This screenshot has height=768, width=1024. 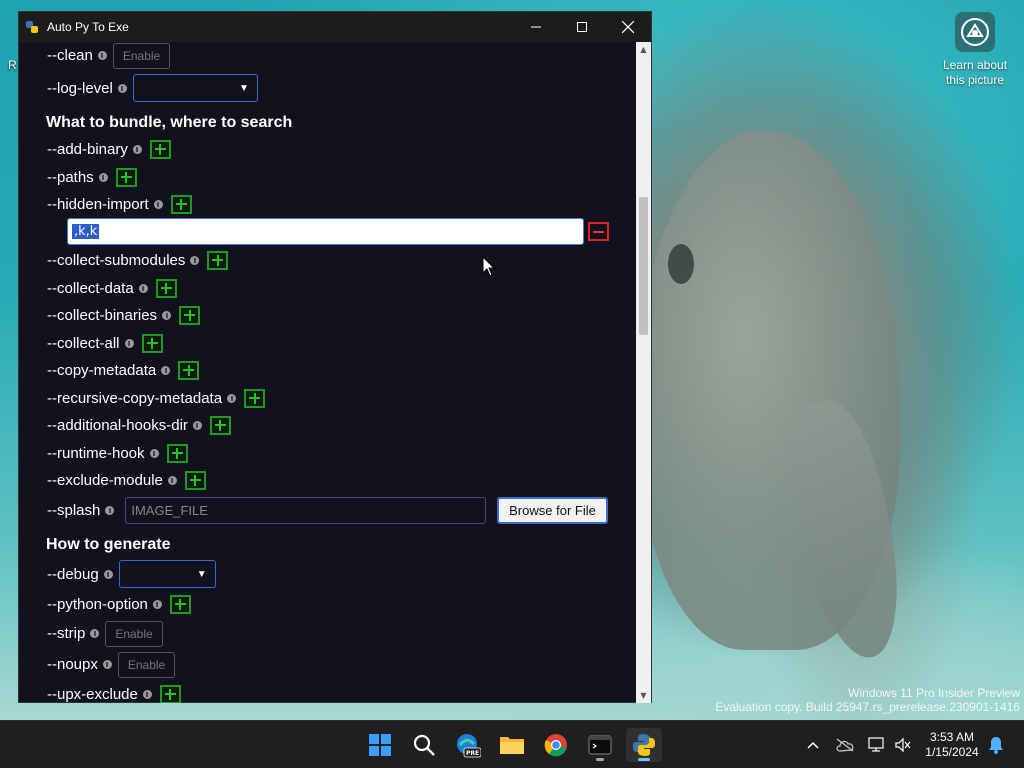 What do you see at coordinates (141, 55) in the screenshot?
I see `clean-enable-button: Enable` at bounding box center [141, 55].